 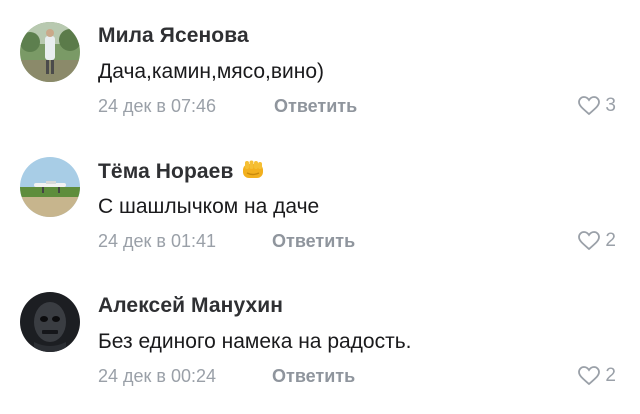 I want to click on like-count: 3, so click(x=610, y=105).